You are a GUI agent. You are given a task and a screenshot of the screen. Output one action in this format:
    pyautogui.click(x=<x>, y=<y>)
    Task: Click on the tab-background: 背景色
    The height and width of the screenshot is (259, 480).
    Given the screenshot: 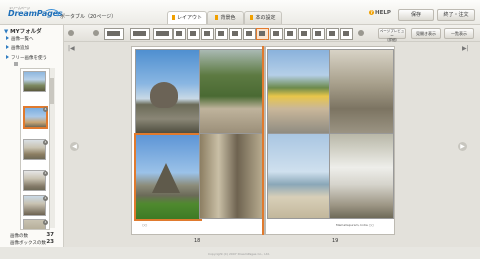 What is the action you would take?
    pyautogui.click(x=225, y=17)
    